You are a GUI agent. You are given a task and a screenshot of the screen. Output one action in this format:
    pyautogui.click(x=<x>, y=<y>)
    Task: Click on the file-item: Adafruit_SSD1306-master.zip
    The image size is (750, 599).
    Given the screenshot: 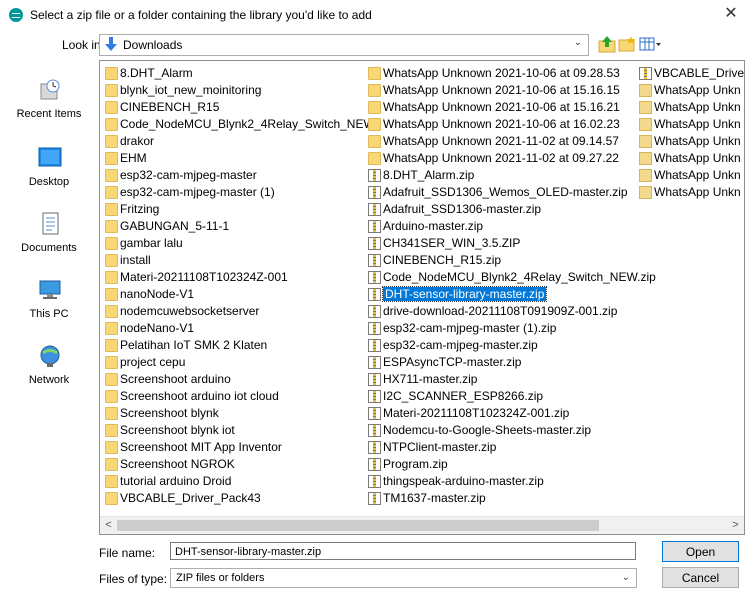 What is the action you would take?
    pyautogui.click(x=502, y=209)
    